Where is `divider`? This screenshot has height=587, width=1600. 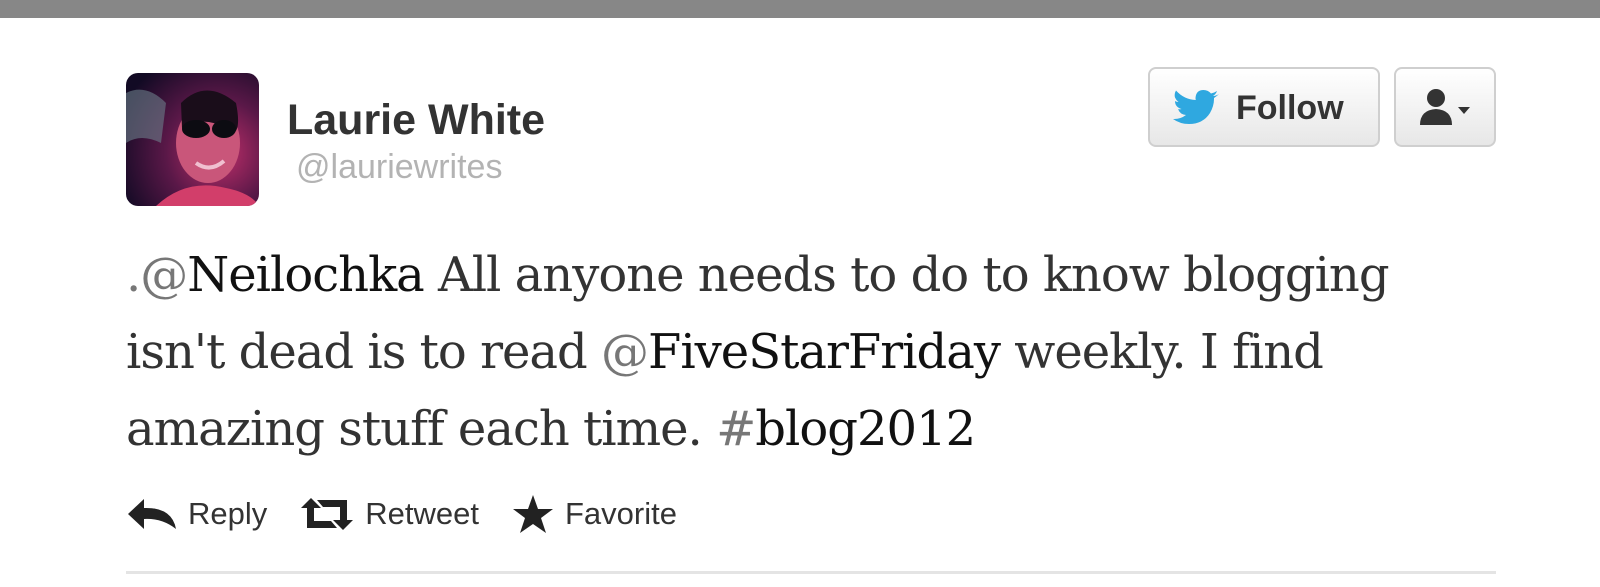 divider is located at coordinates (811, 572).